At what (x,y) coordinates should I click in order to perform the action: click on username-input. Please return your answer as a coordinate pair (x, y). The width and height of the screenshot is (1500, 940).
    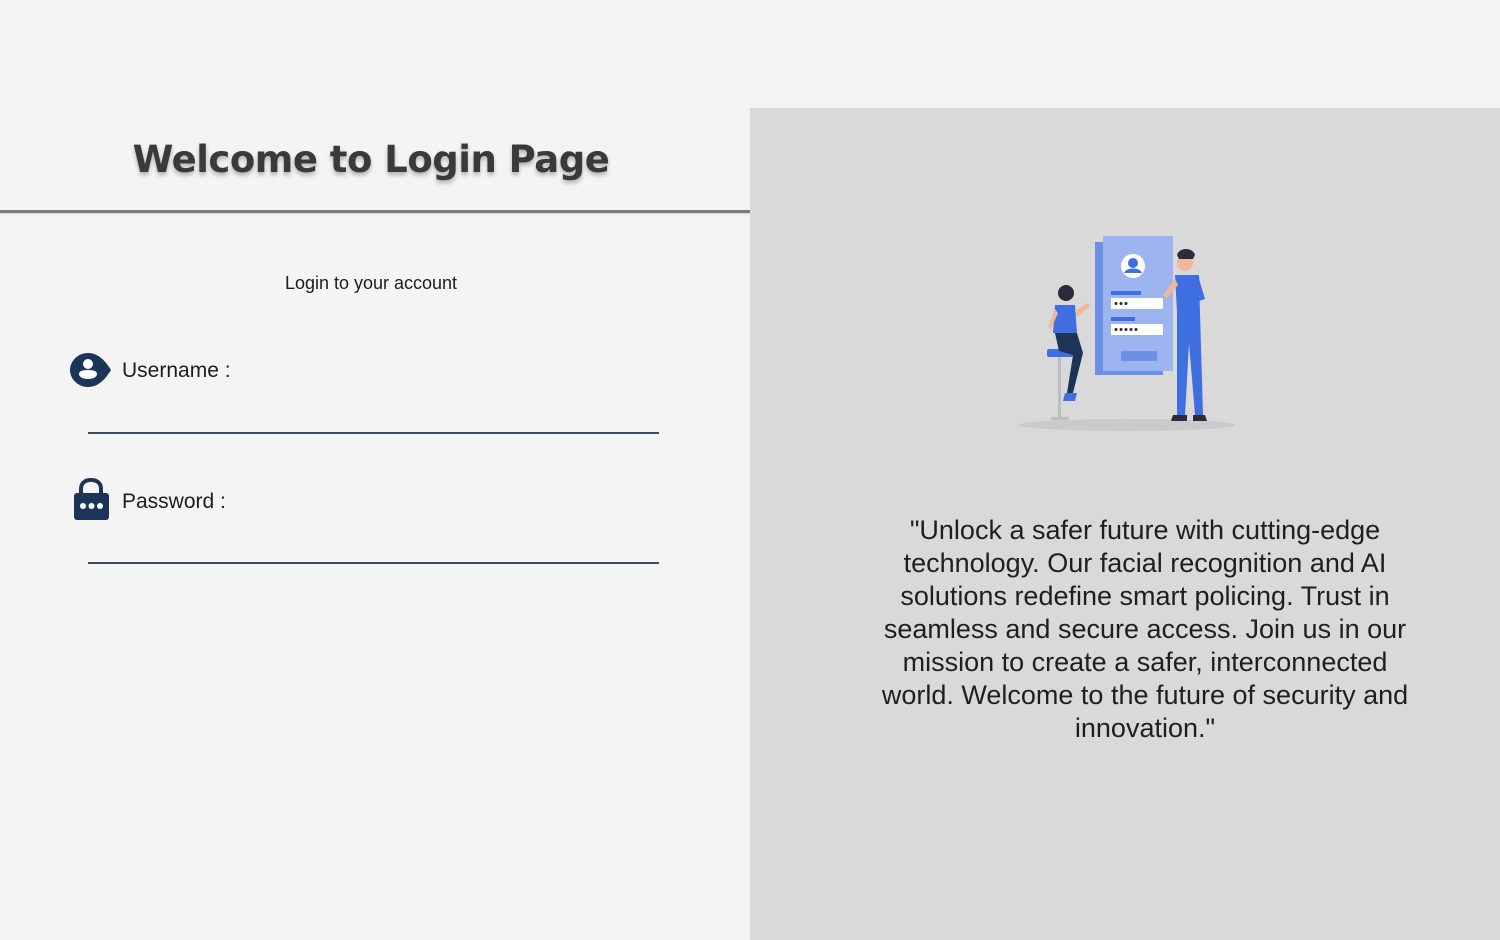
    Looking at the image, I should click on (374, 415).